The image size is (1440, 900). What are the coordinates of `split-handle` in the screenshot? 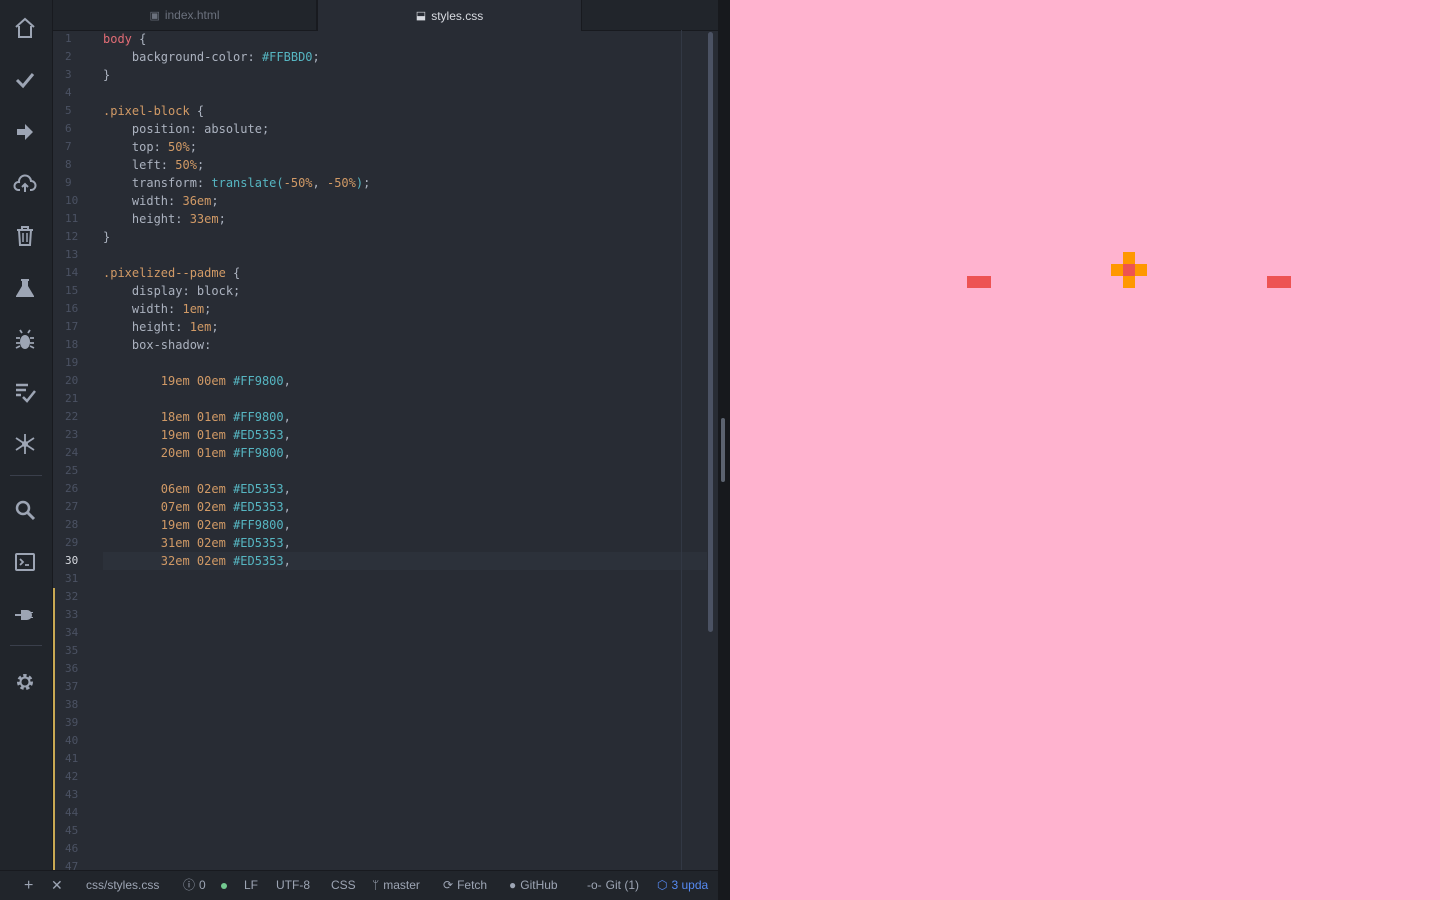 It's located at (723, 450).